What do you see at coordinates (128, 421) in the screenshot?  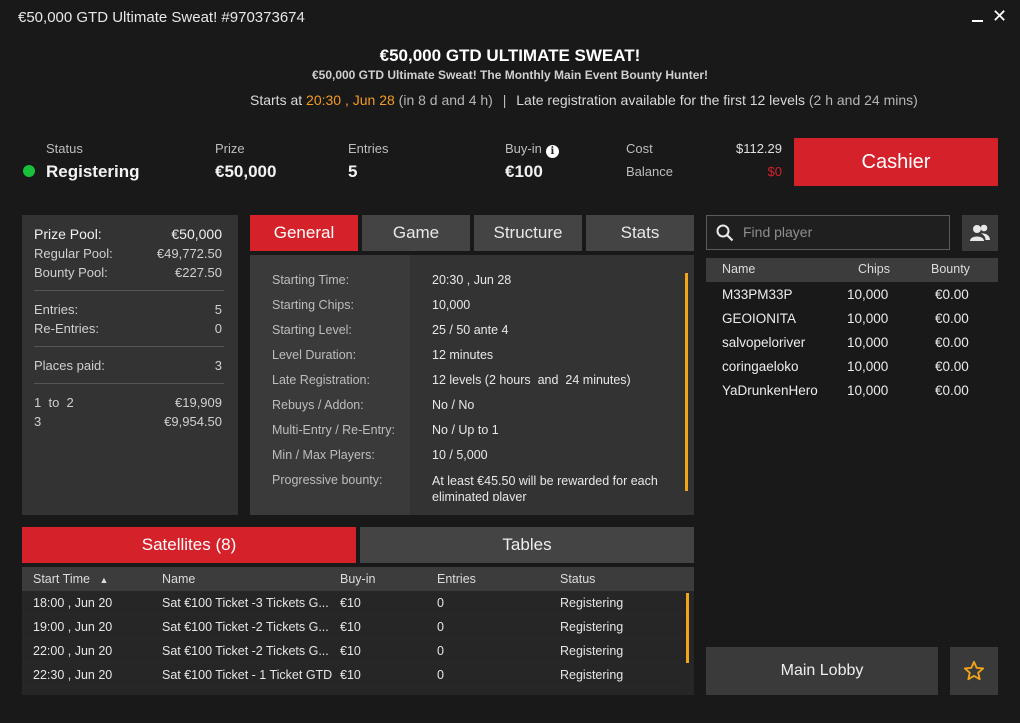 I see `payout-row: 3 €9,954.50` at bounding box center [128, 421].